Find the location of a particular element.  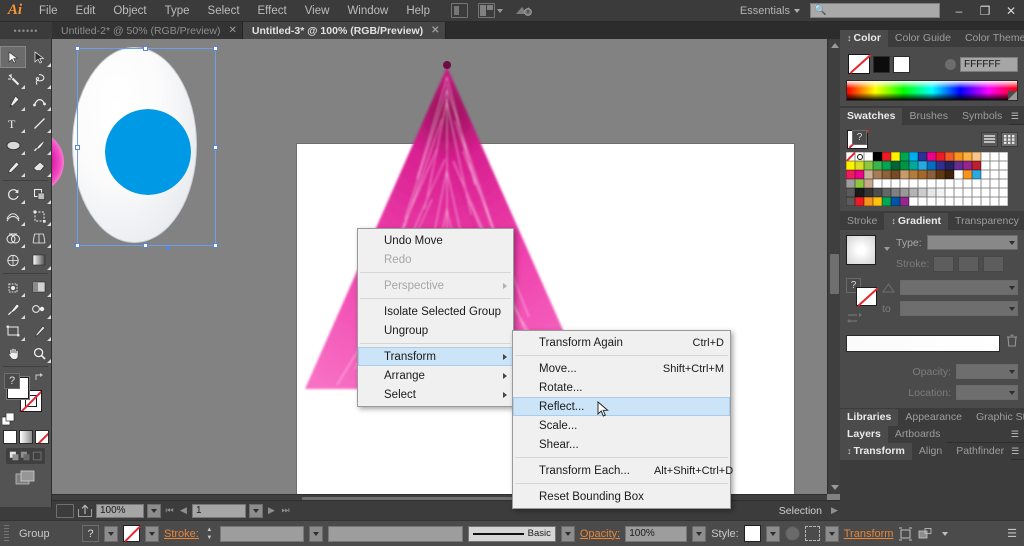

gradient-type-dropdown is located at coordinates (972, 242).